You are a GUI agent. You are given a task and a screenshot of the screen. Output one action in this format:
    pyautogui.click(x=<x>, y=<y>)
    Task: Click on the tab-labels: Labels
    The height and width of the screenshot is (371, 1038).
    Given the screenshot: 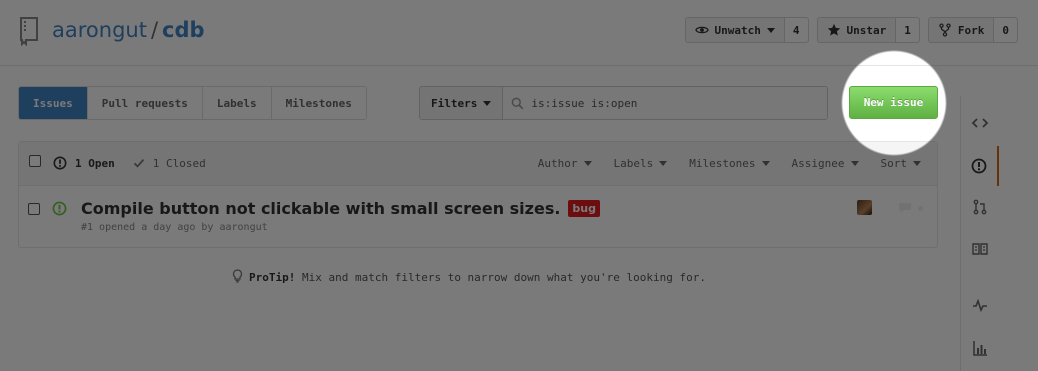 What is the action you would take?
    pyautogui.click(x=236, y=103)
    